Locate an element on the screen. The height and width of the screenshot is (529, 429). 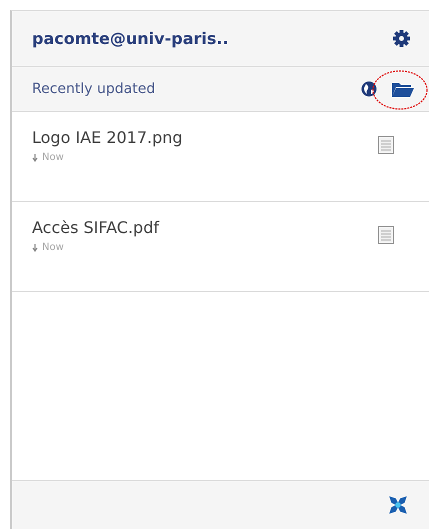
highlight-ellipse is located at coordinates (400, 90).